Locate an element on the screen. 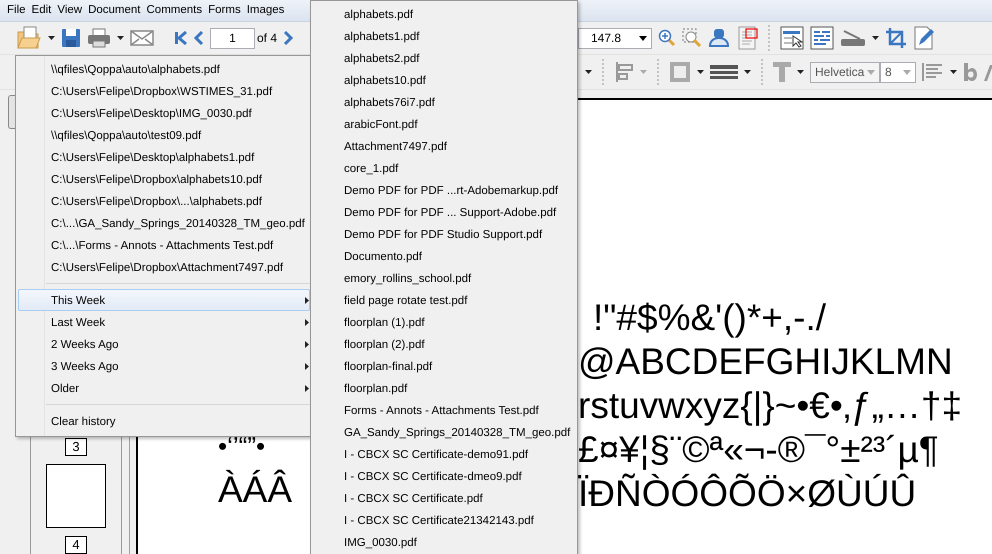 This screenshot has width=992, height=554. menu-item: floorplan.pdf is located at coordinates (444, 389).